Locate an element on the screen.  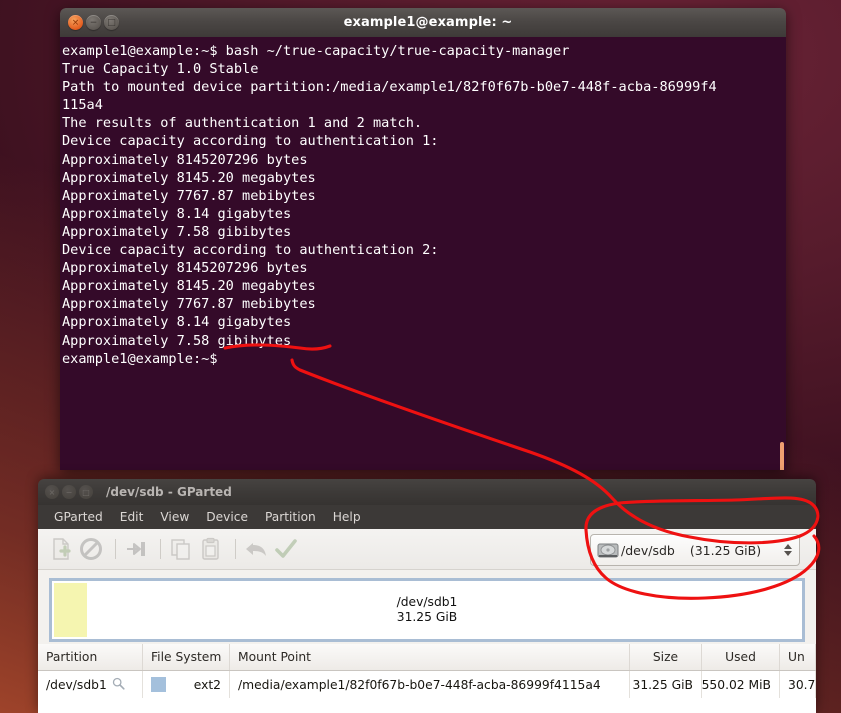
gparted-titlebar: × − □ /dev/sdb - GParted is located at coordinates (427, 492).